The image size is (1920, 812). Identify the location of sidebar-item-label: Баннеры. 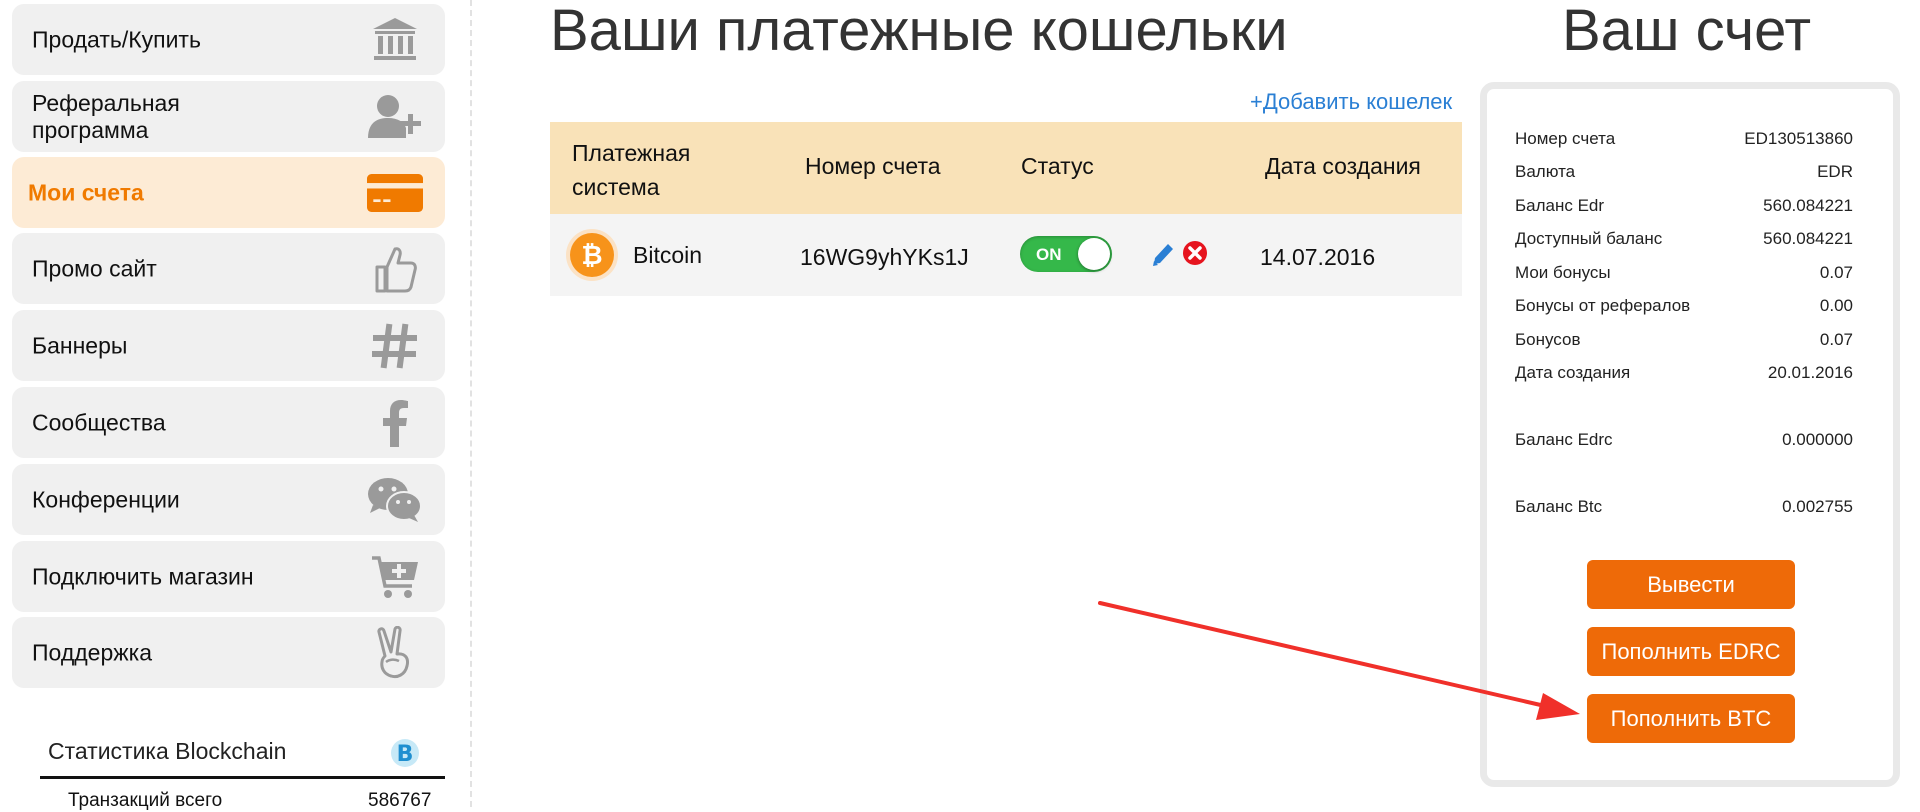
(80, 345).